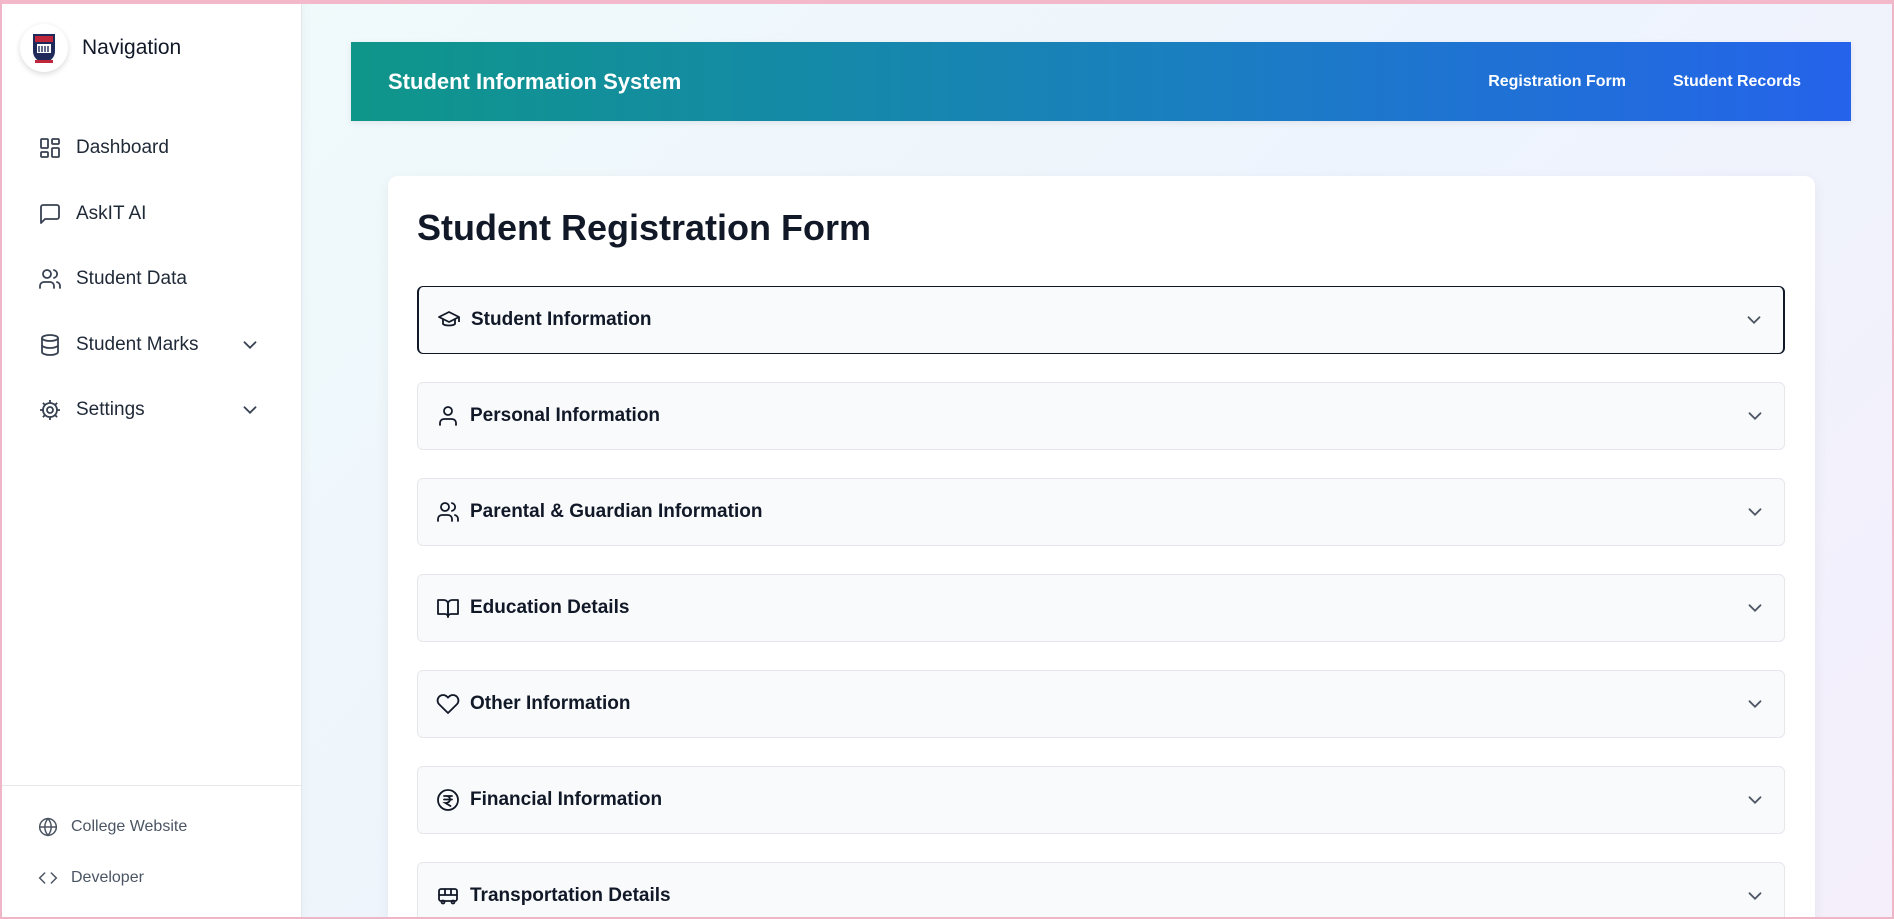 The height and width of the screenshot is (919, 1894). What do you see at coordinates (150, 852) in the screenshot?
I see `sidebar-footer: College Website Developer` at bounding box center [150, 852].